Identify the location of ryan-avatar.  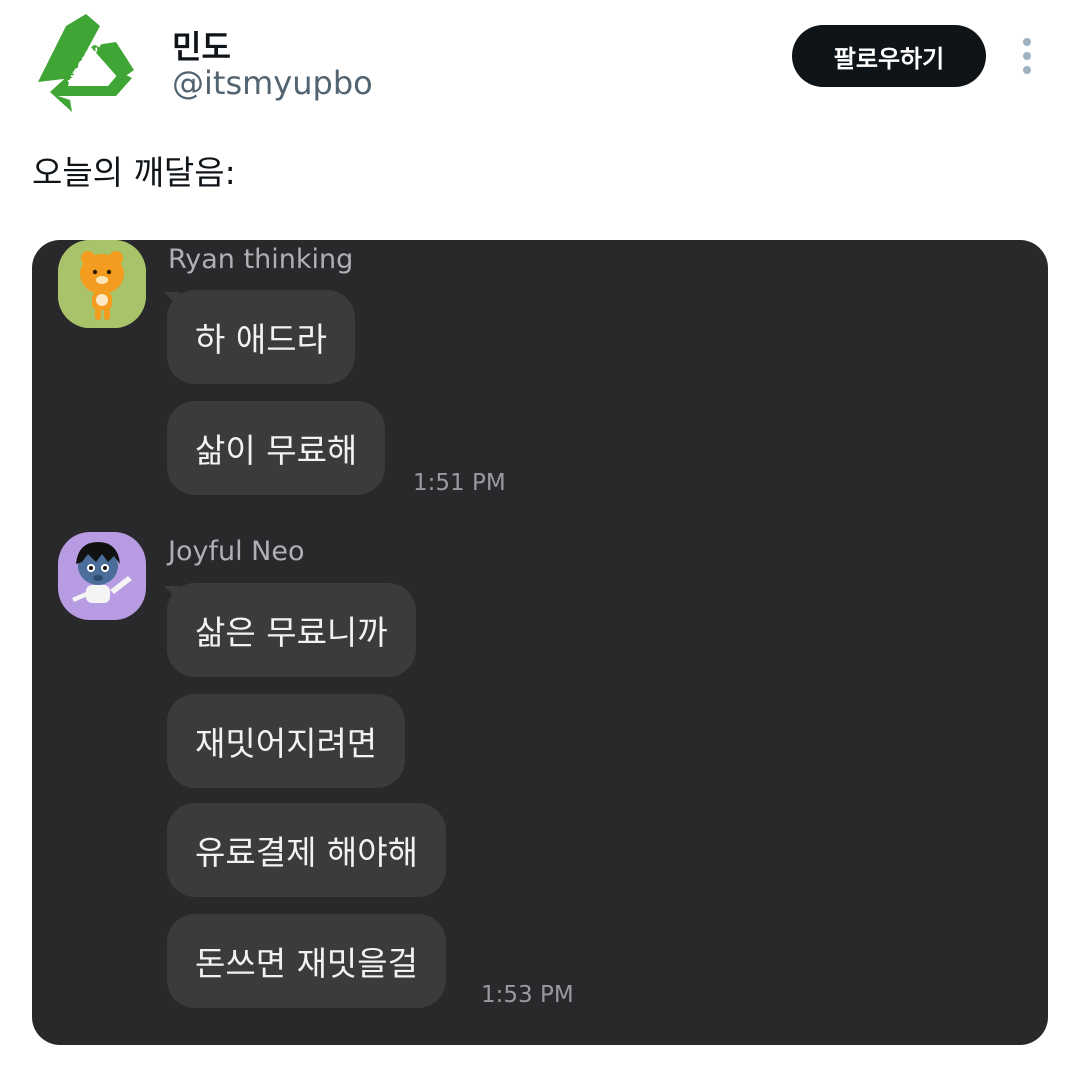
(102, 284).